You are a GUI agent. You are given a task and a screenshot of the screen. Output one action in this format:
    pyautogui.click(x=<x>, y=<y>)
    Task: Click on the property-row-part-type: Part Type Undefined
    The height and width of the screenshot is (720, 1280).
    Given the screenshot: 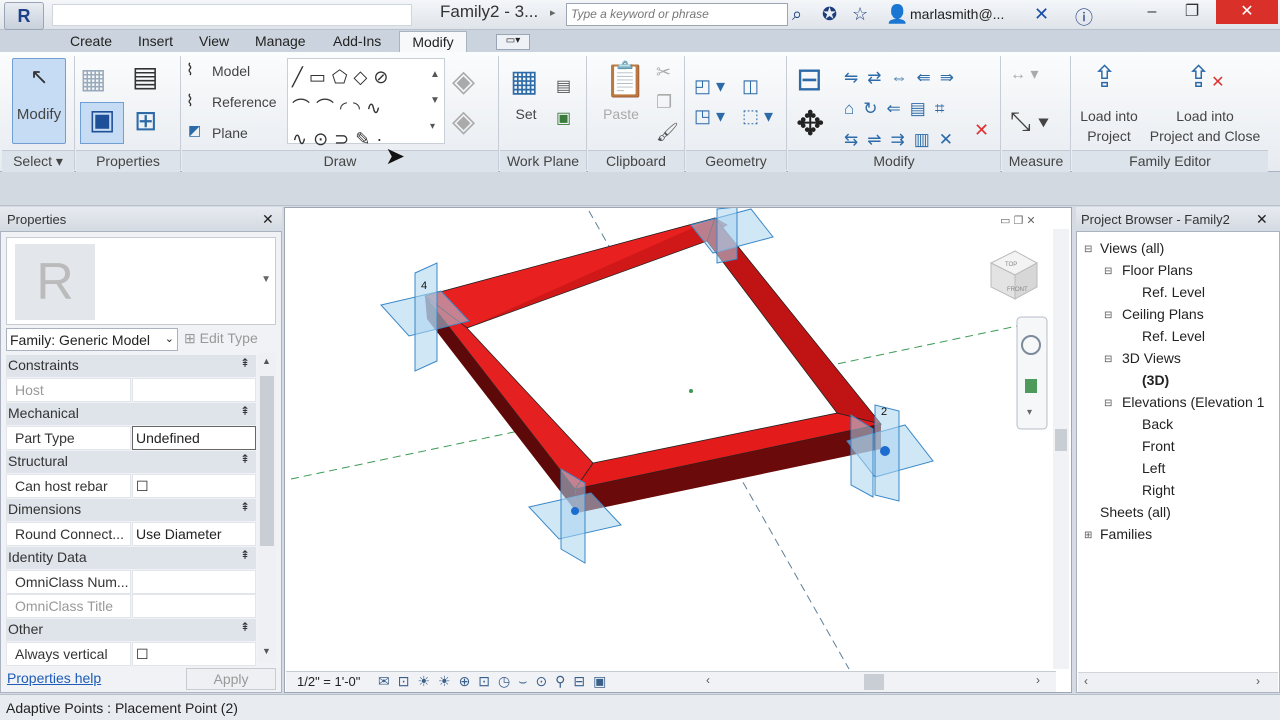 What is the action you would take?
    pyautogui.click(x=131, y=438)
    